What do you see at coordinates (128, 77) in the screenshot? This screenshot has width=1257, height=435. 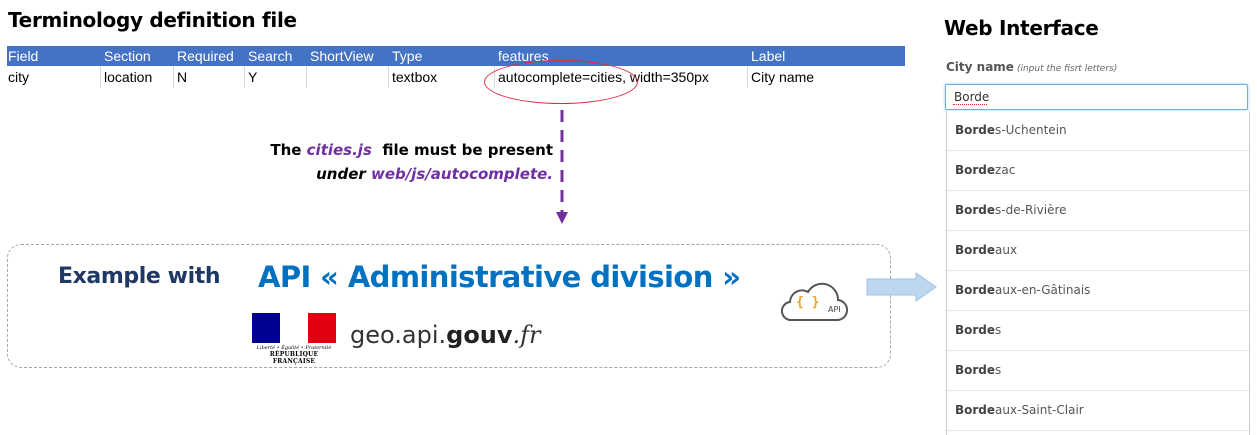 I see `cell-section: location` at bounding box center [128, 77].